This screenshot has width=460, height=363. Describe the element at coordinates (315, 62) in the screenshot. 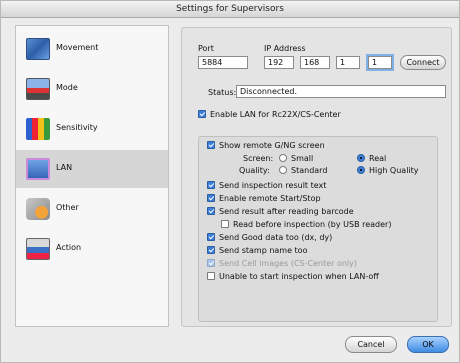

I see `ip-octet-2-field: 168` at that location.